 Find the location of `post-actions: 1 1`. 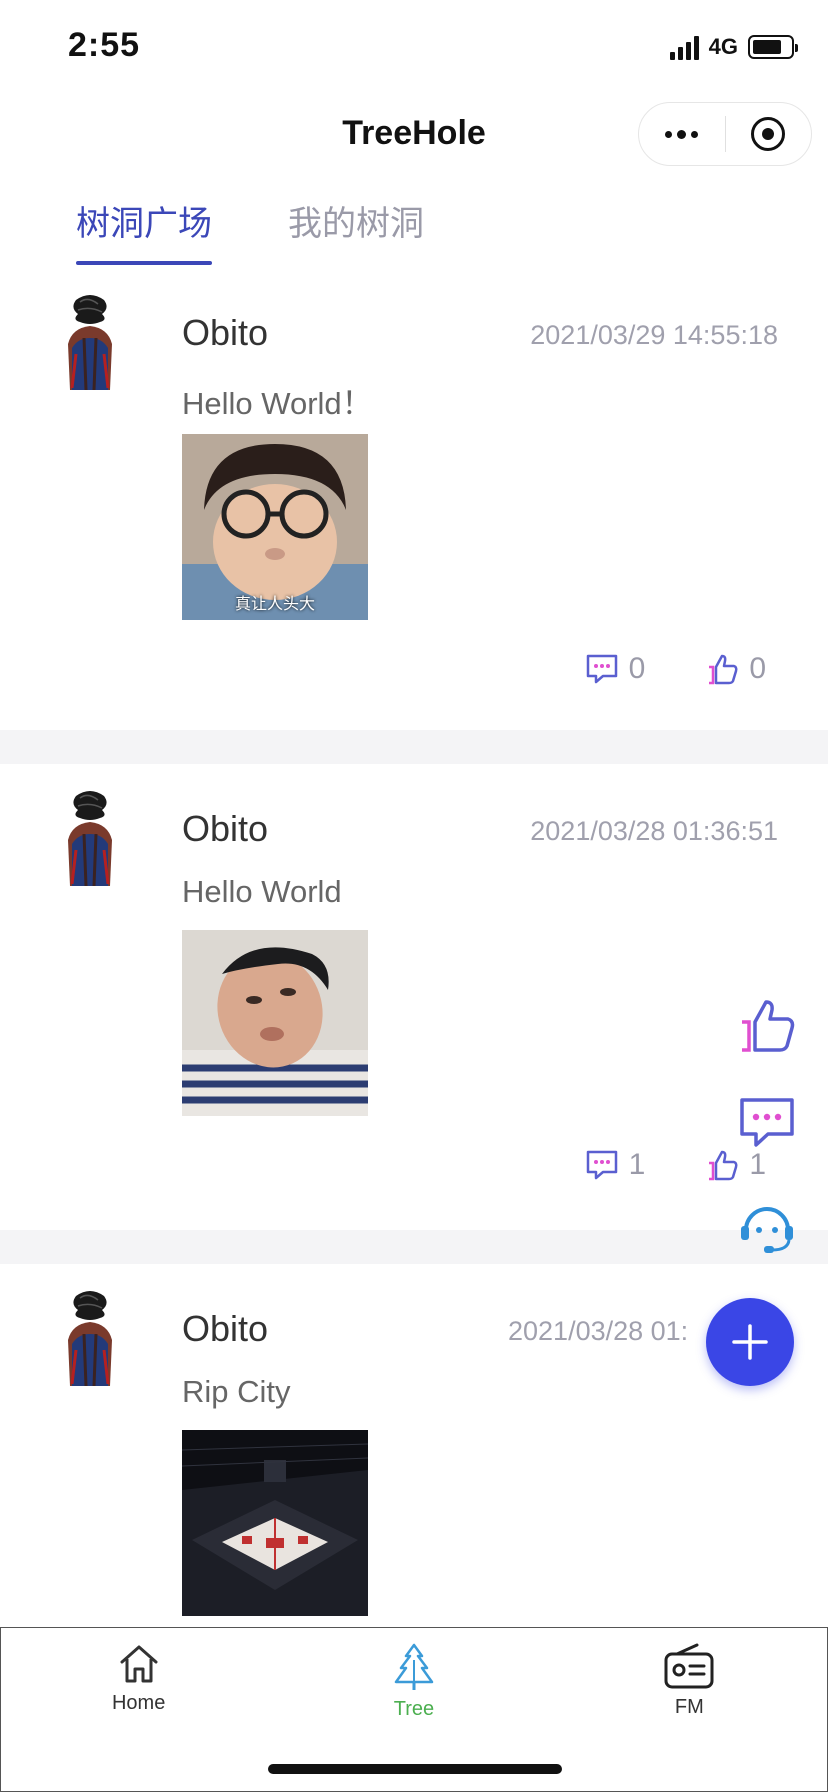

post-actions: 1 1 is located at coordinates (675, 1165).